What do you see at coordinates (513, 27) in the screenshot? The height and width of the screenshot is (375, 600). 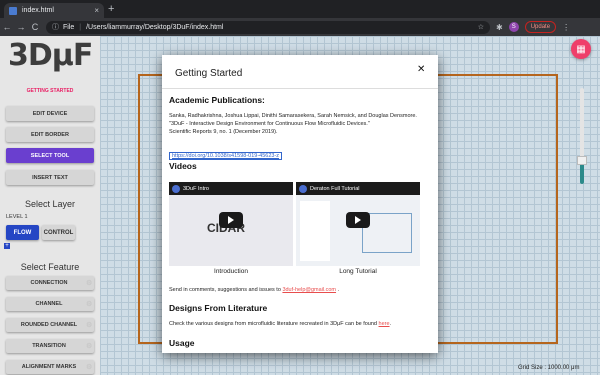 I see `profile-avatar: S` at bounding box center [513, 27].